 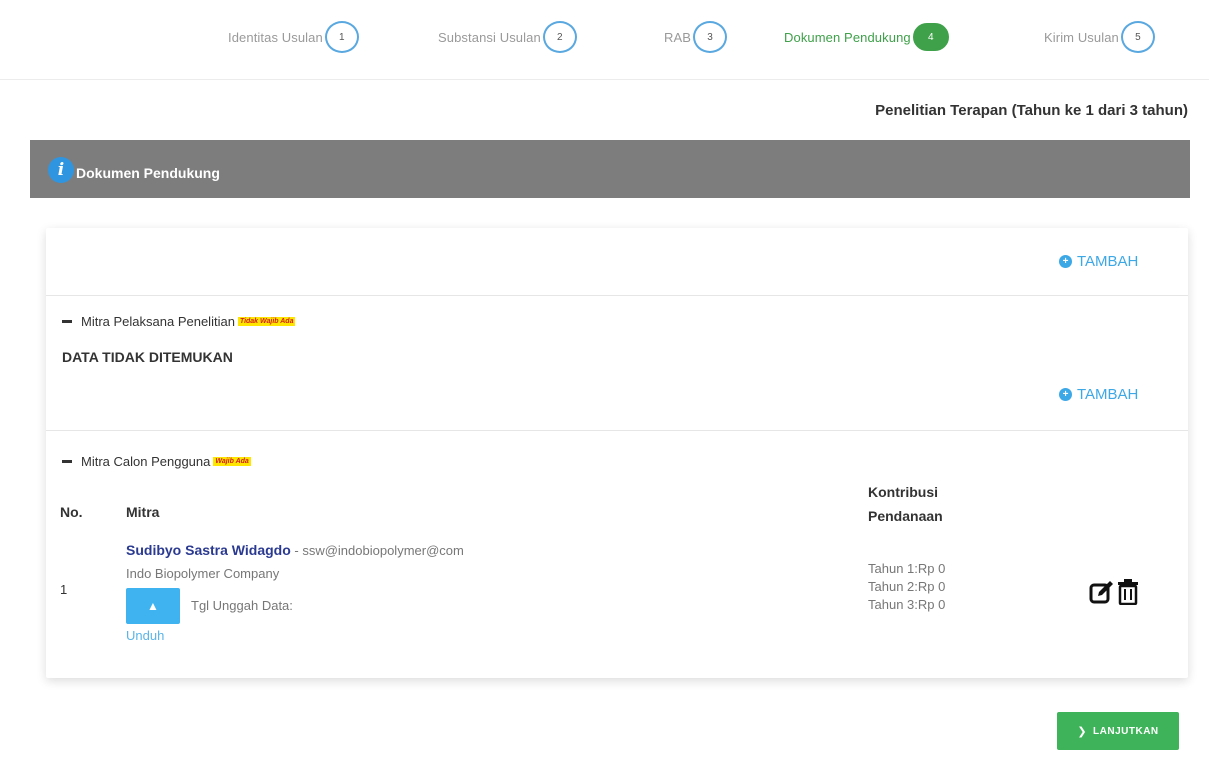 I want to click on mitra-calon-toggle: Mitra Calon Pengguna Wajib Ada, so click(x=156, y=461).